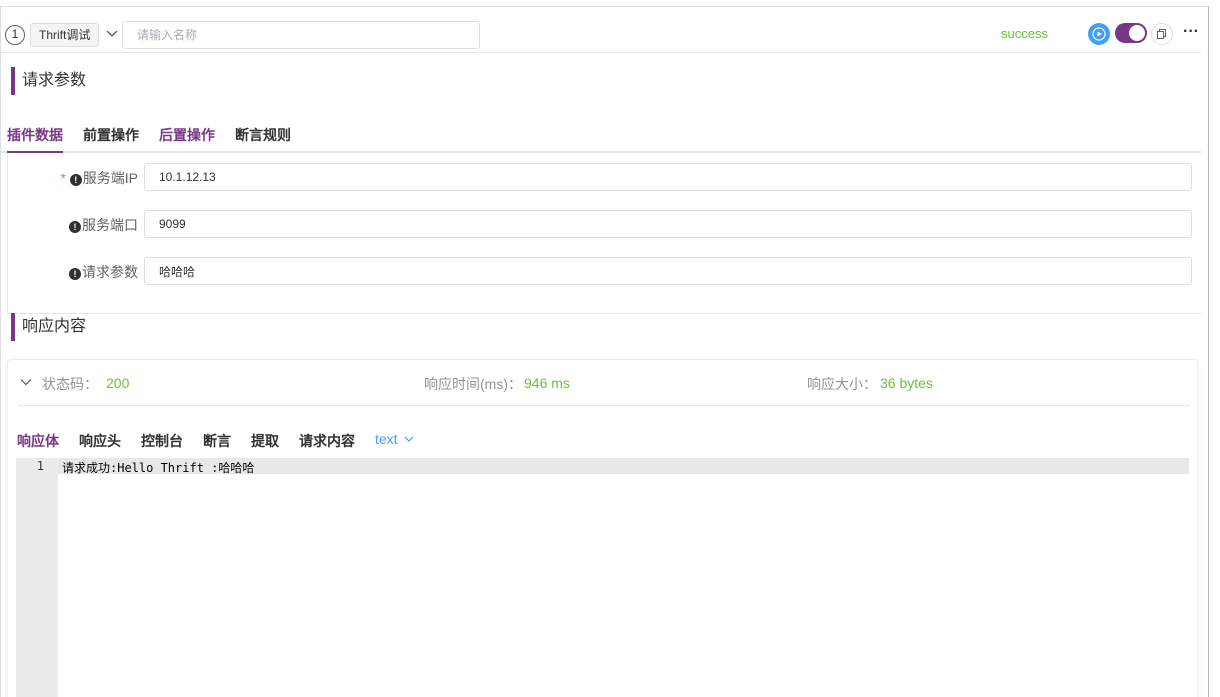 This screenshot has height=697, width=1220. I want to click on response-size-label: 响应大小：, so click(842, 384).